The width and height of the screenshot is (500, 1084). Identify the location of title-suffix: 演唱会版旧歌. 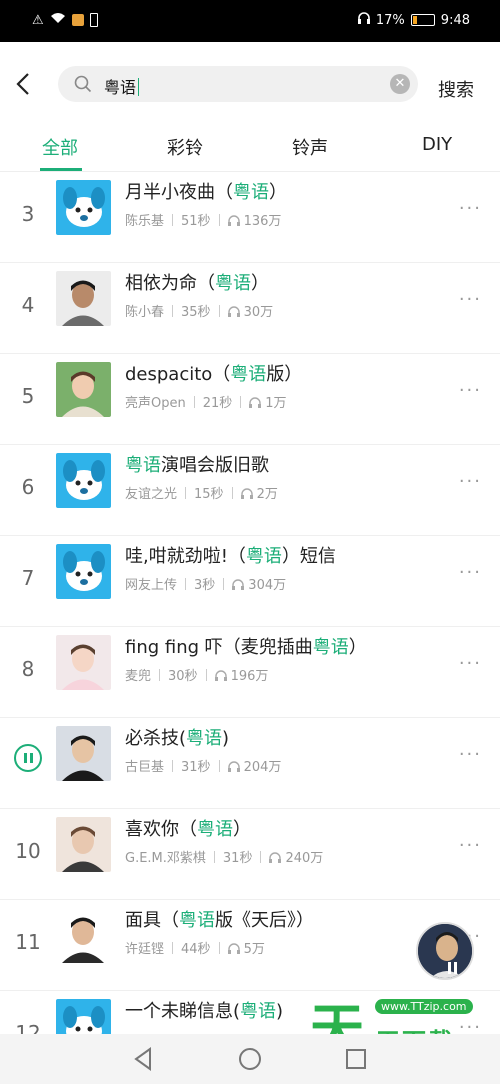
(215, 465).